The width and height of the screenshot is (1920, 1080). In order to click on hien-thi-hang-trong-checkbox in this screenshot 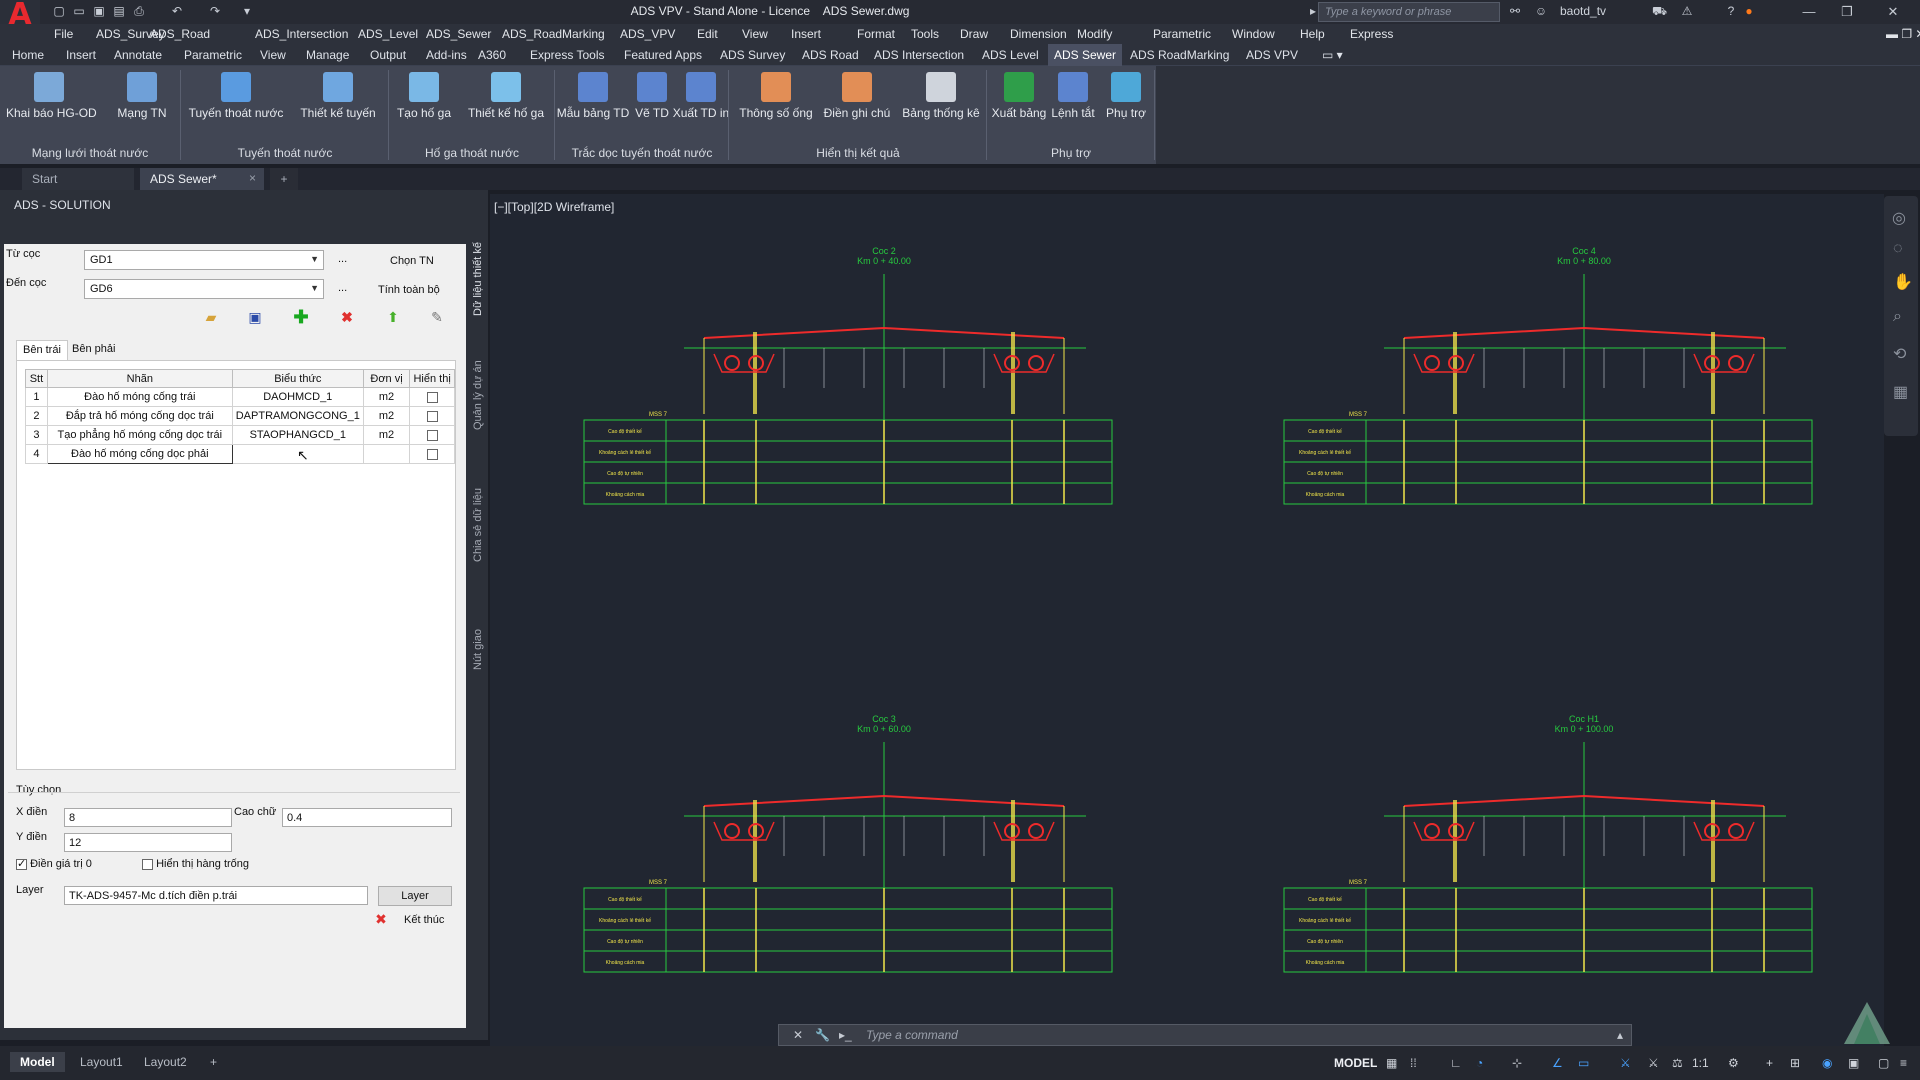, I will do `click(147, 864)`.